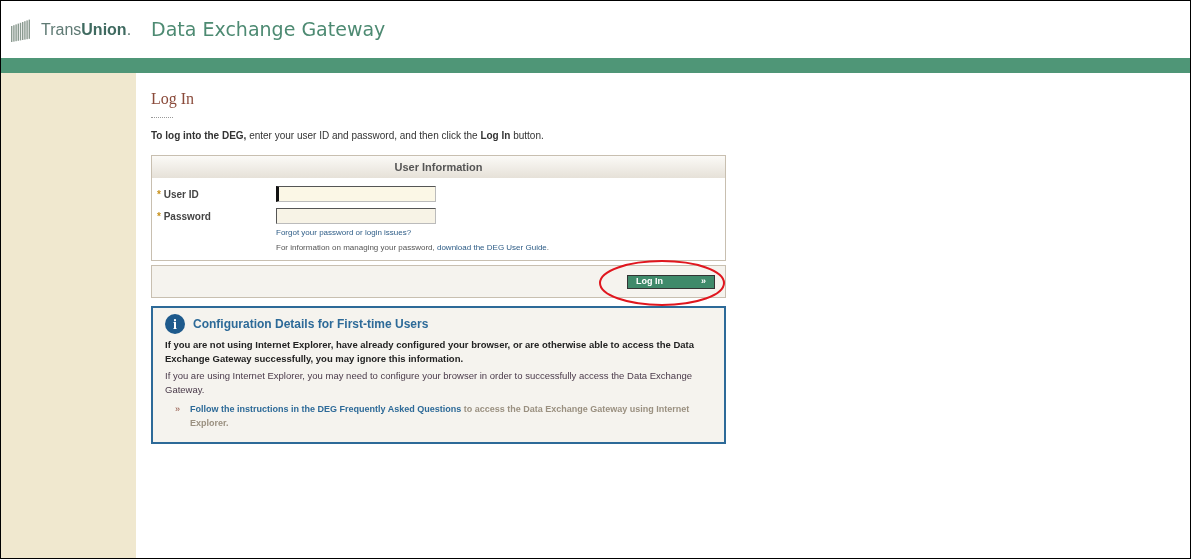  Describe the element at coordinates (491, 247) in the screenshot. I see `user-guide-link: download the DEG User Guide` at that location.